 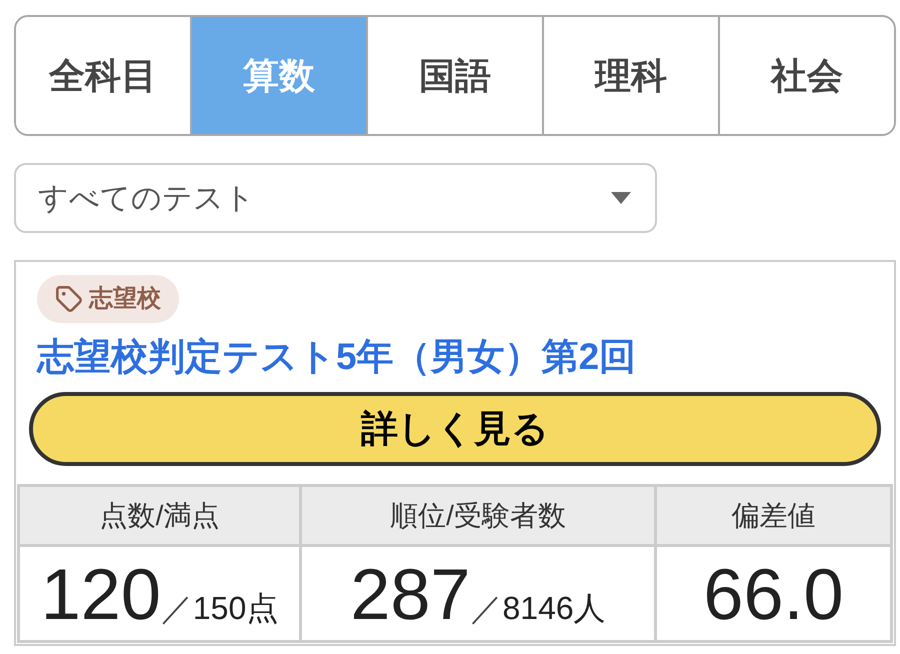 What do you see at coordinates (159, 515) in the screenshot?
I see `stat-header: 点数/満点` at bounding box center [159, 515].